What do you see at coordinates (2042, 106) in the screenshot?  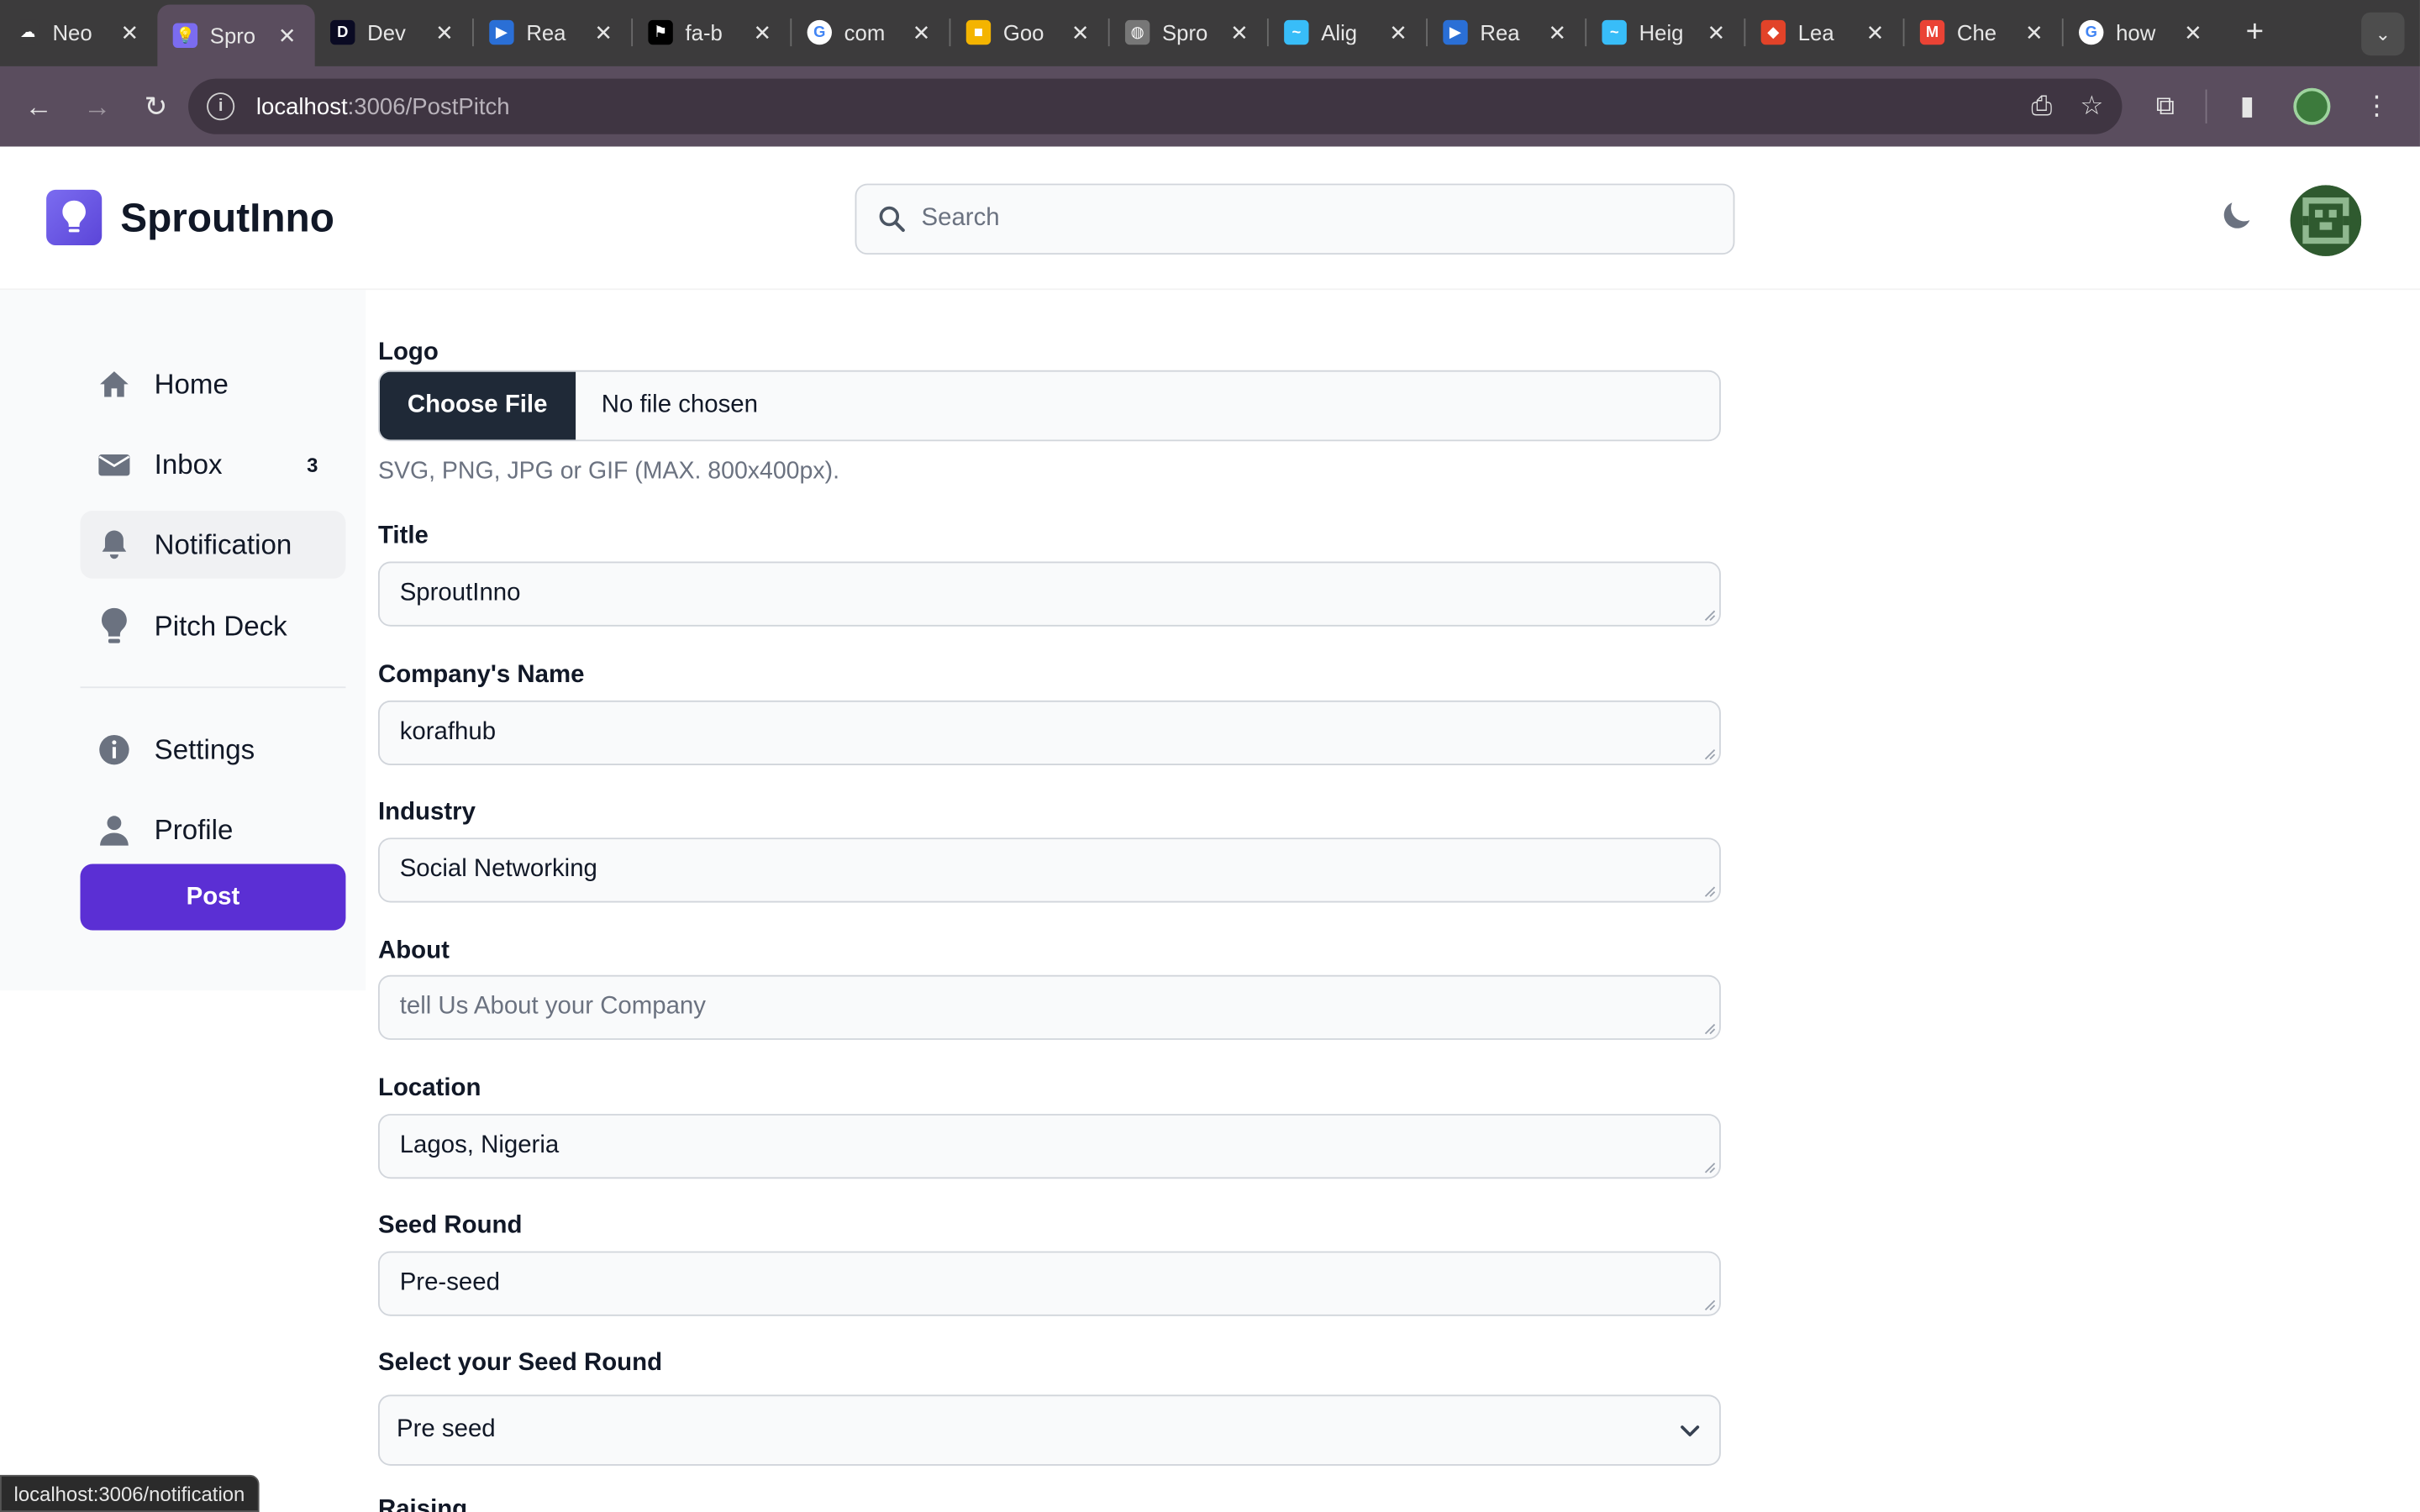 I see `install-app-icon: ⎙` at bounding box center [2042, 106].